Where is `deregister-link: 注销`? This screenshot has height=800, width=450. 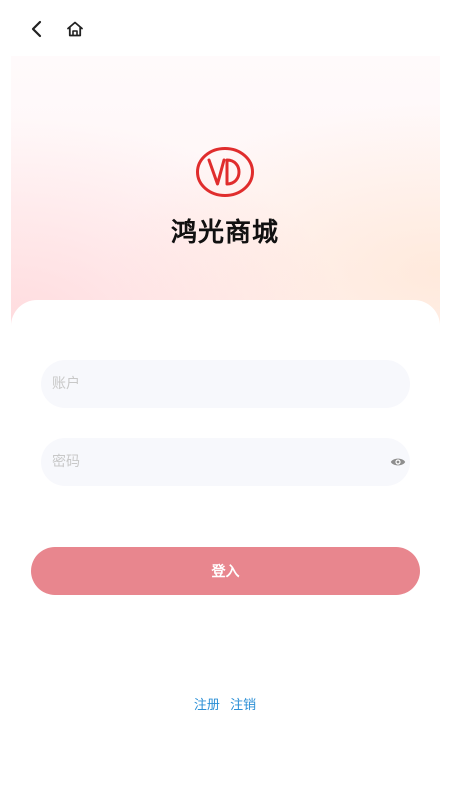
deregister-link: 注销 is located at coordinates (243, 705).